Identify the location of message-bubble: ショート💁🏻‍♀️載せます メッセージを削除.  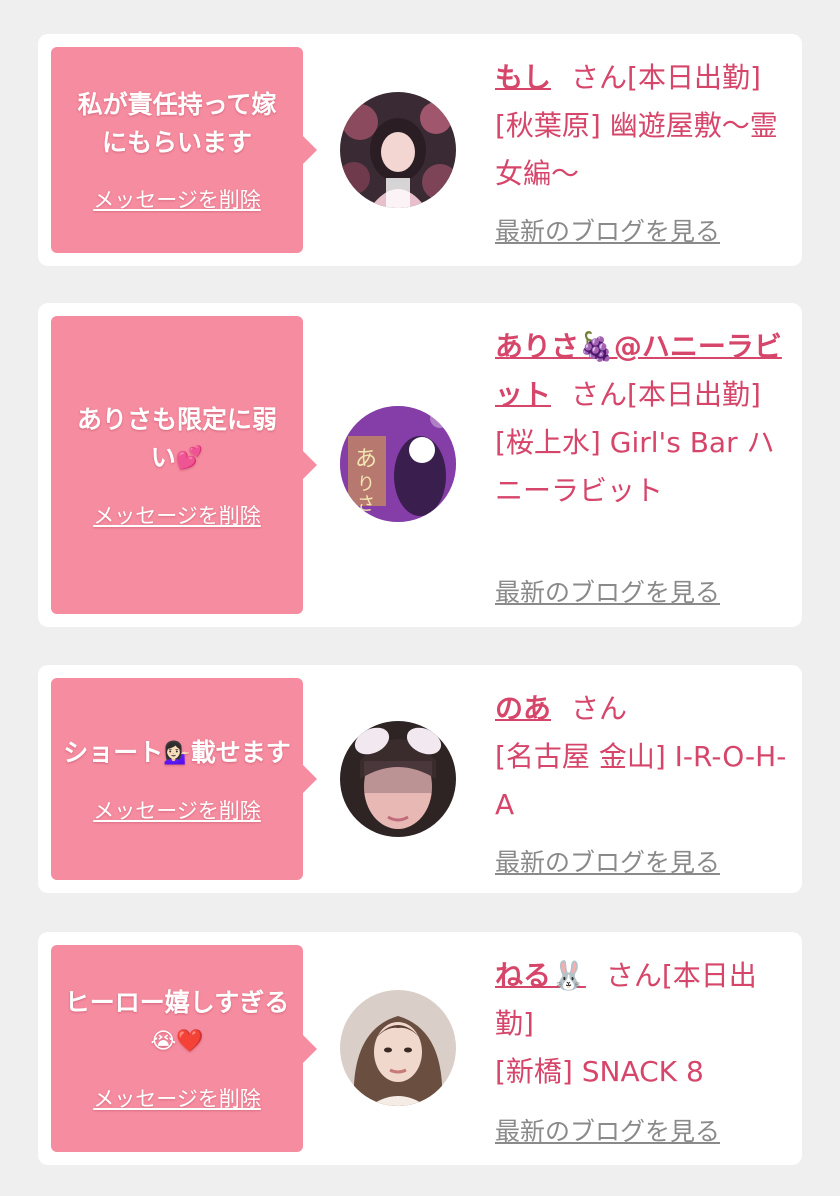
(184, 779).